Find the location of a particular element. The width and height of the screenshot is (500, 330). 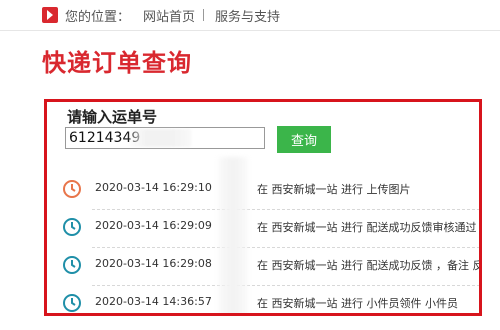

tracking-record: 2020-03-14 16:29:10 在 西安新城一站 进行 上传图片 is located at coordinates (263, 191).